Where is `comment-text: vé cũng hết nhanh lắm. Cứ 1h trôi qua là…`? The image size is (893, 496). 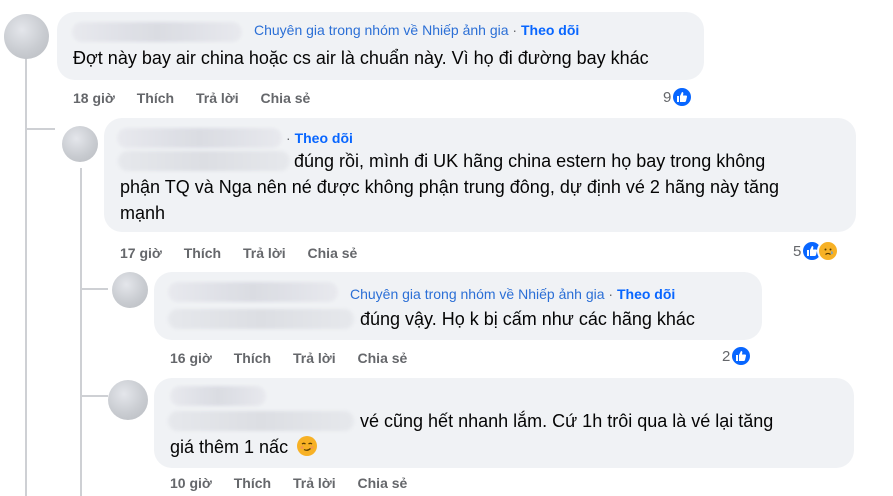 comment-text: vé cũng hết nhanh lắm. Cứ 1h trôi qua là… is located at coordinates (567, 421).